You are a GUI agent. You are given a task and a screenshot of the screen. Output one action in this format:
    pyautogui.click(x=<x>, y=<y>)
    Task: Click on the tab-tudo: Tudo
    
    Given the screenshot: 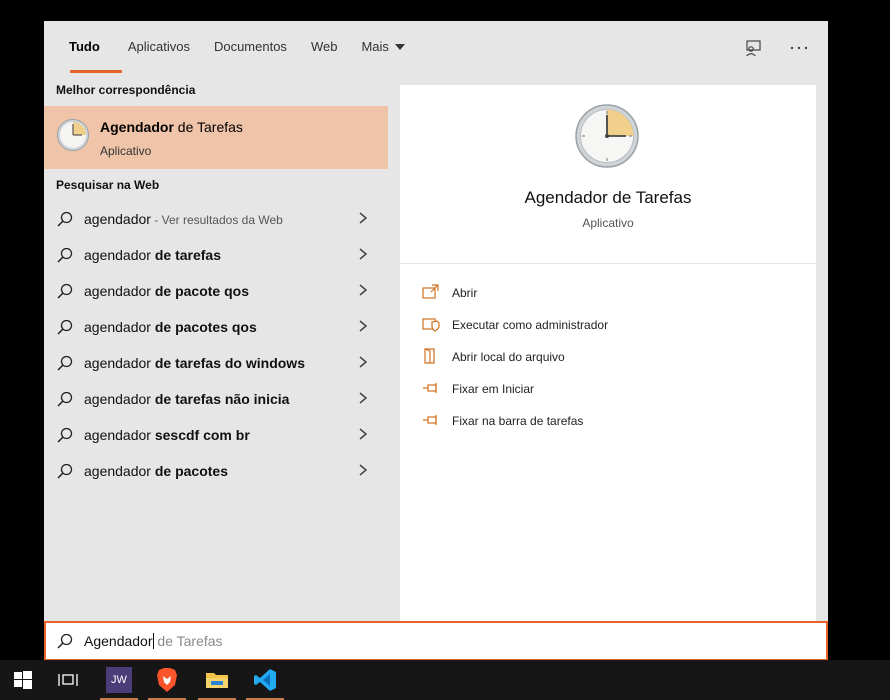 What is the action you would take?
    pyautogui.click(x=89, y=47)
    